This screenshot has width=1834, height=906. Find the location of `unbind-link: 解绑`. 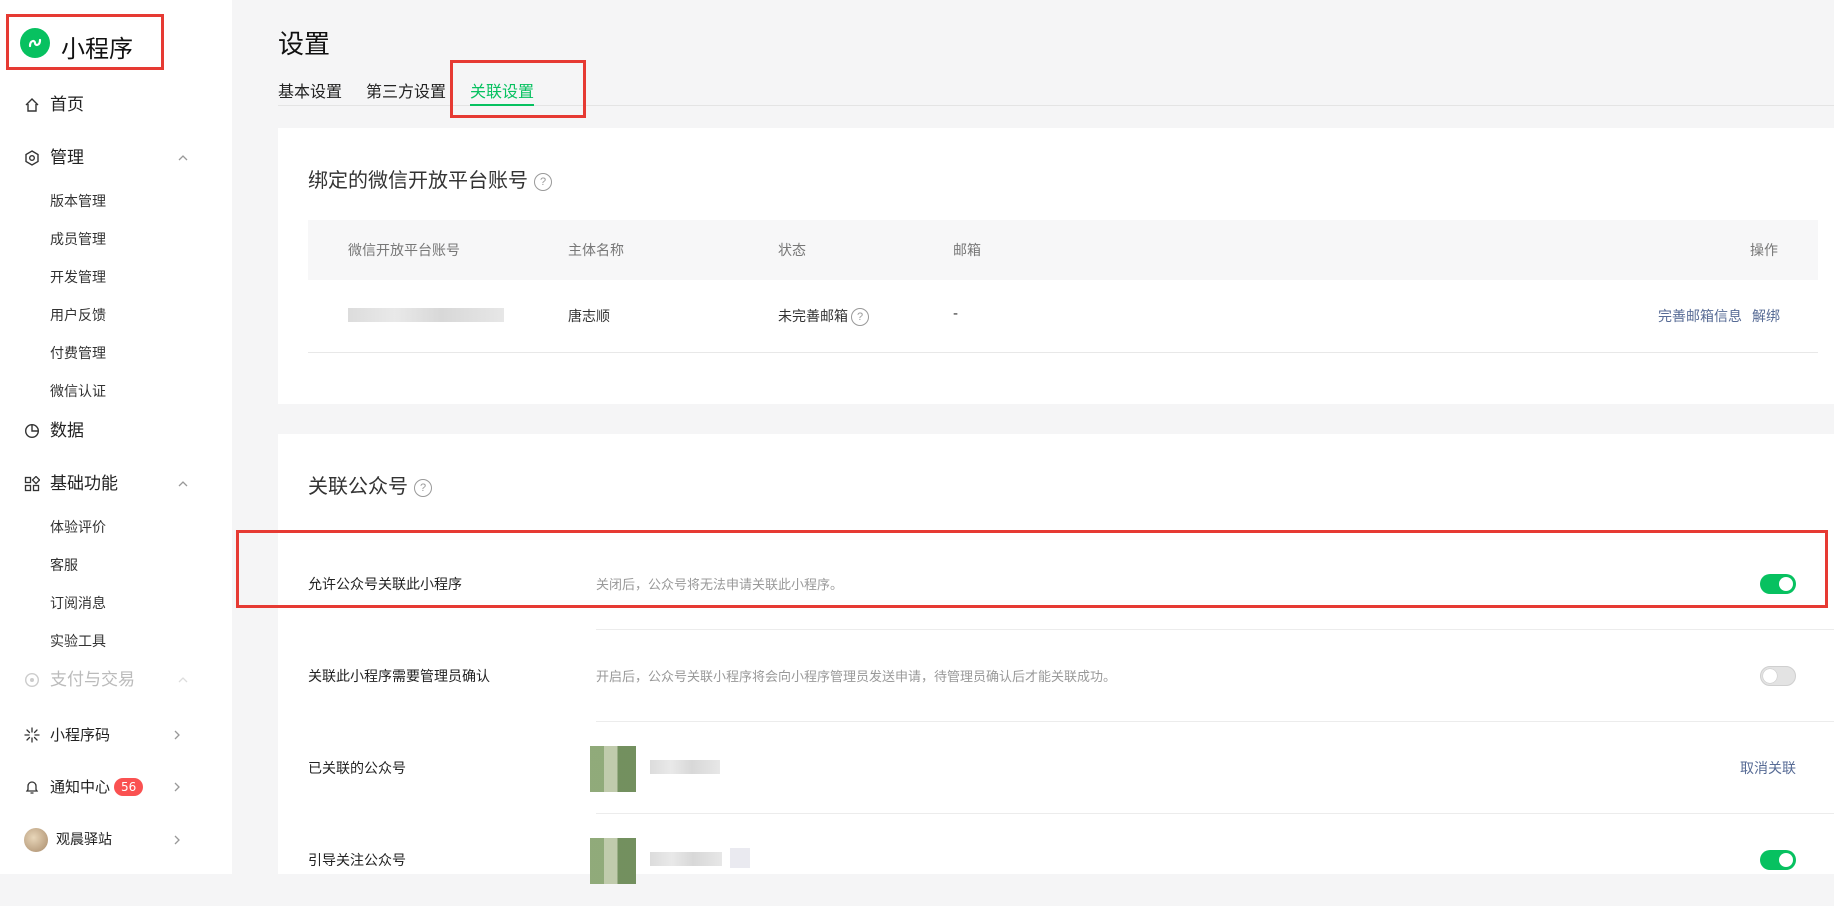

unbind-link: 解绑 is located at coordinates (1766, 316).